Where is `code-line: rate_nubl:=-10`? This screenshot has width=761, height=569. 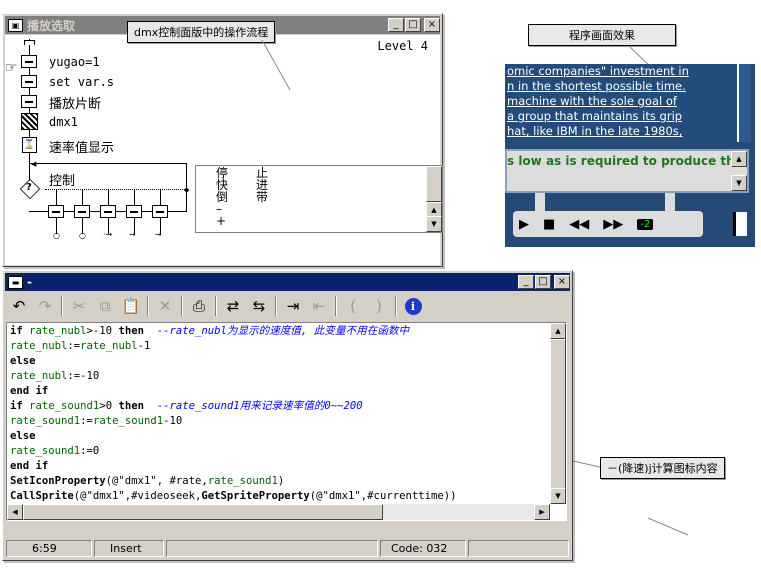 code-line: rate_nubl:=-10 is located at coordinates (280, 376).